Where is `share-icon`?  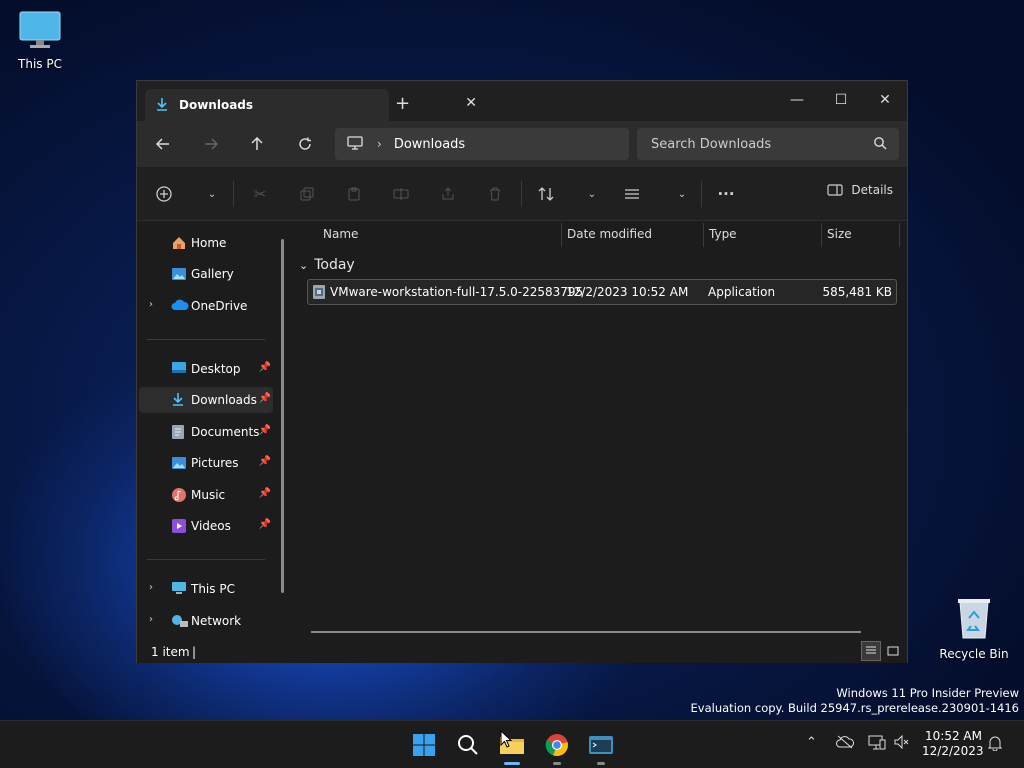
share-icon is located at coordinates (448, 194).